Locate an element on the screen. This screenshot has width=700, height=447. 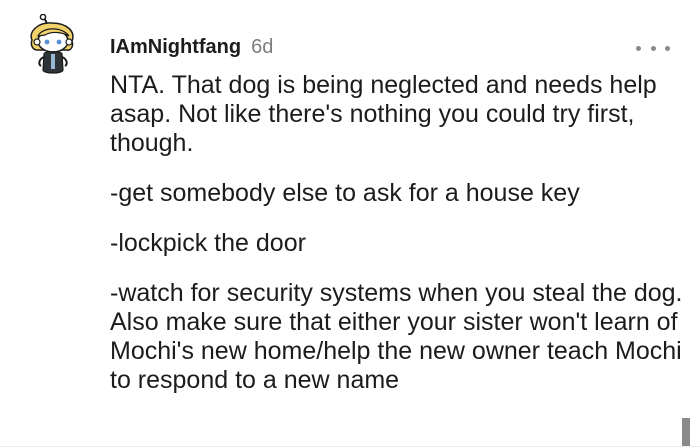
comment-header: IAmNightfang 6d is located at coordinates (191, 48).